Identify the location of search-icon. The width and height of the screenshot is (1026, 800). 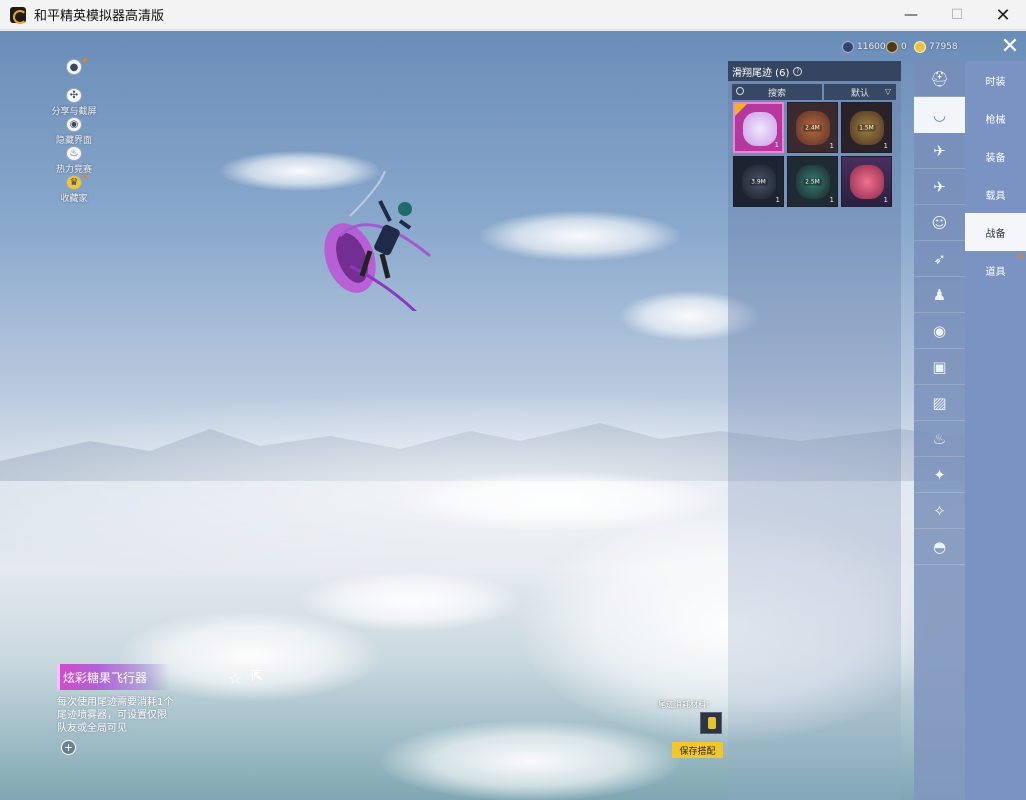
(740, 91).